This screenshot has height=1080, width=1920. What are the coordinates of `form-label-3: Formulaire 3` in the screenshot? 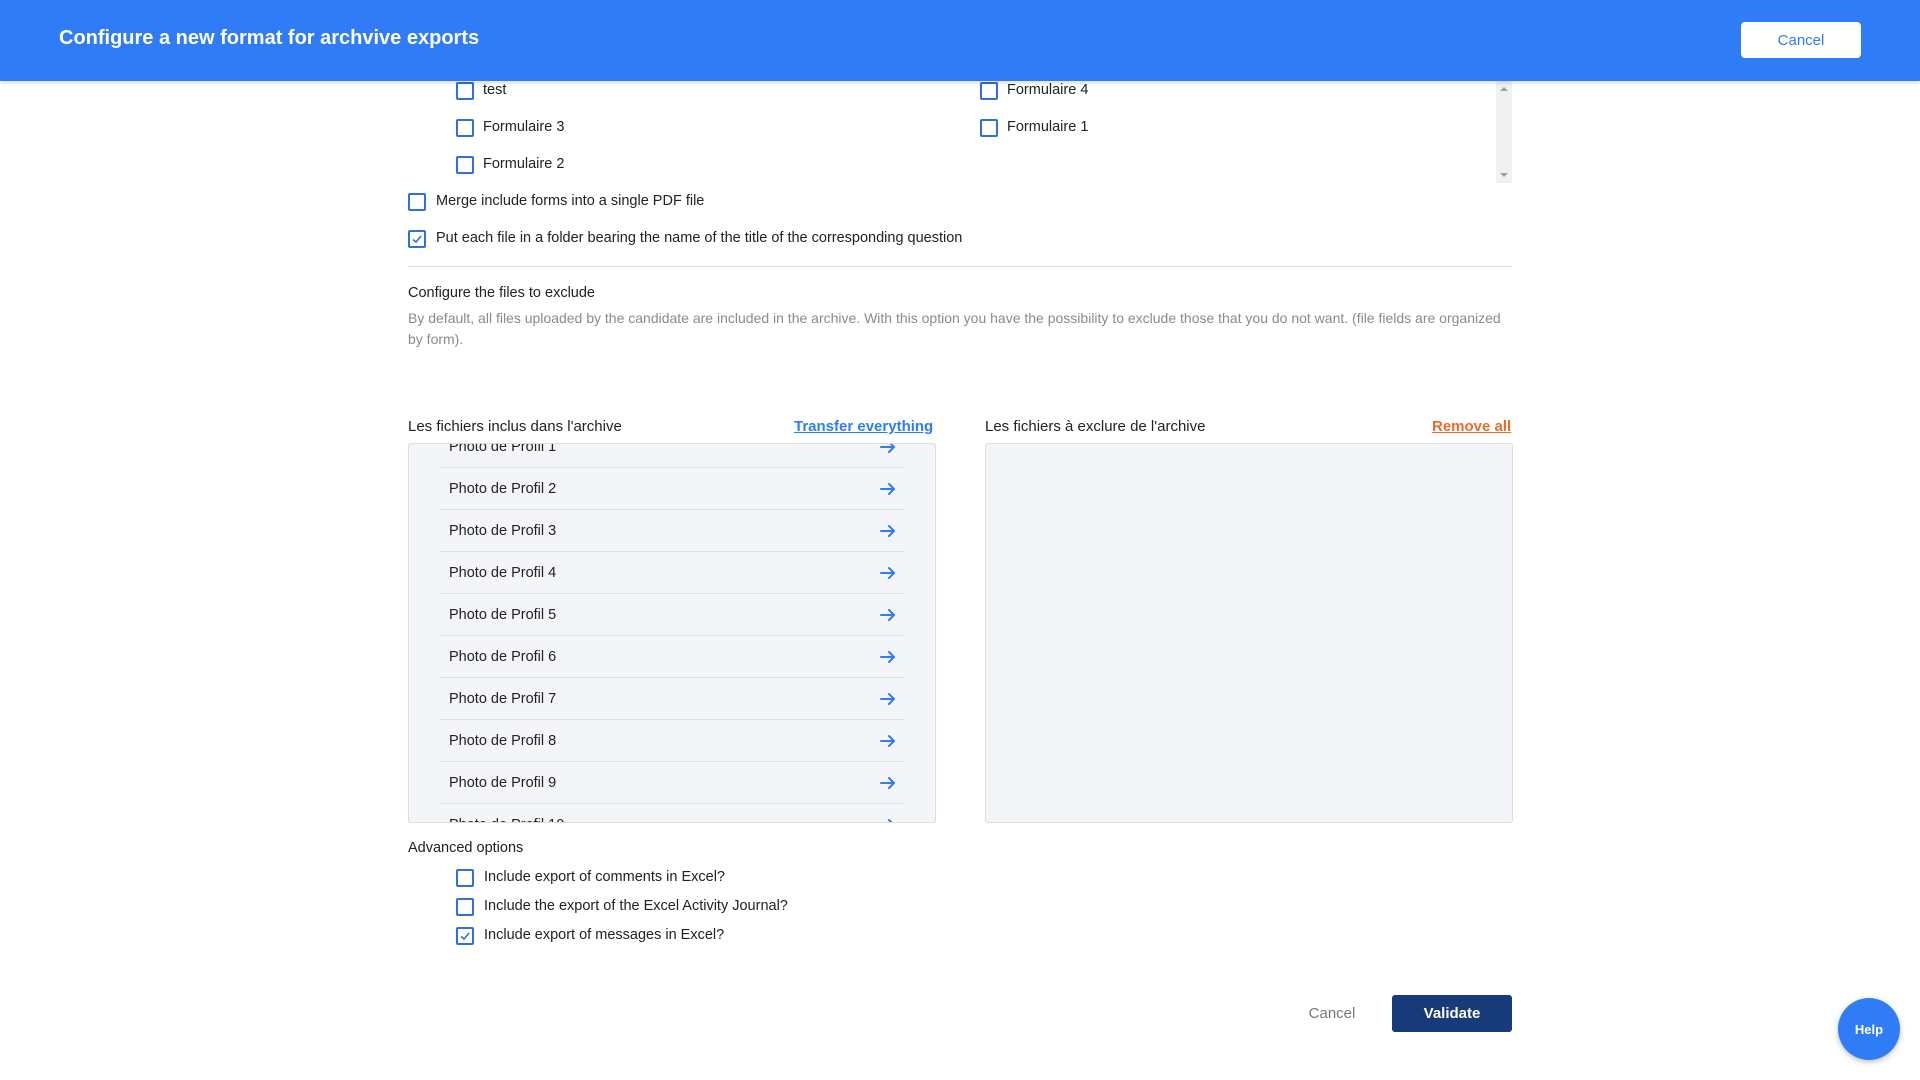 It's located at (524, 127).